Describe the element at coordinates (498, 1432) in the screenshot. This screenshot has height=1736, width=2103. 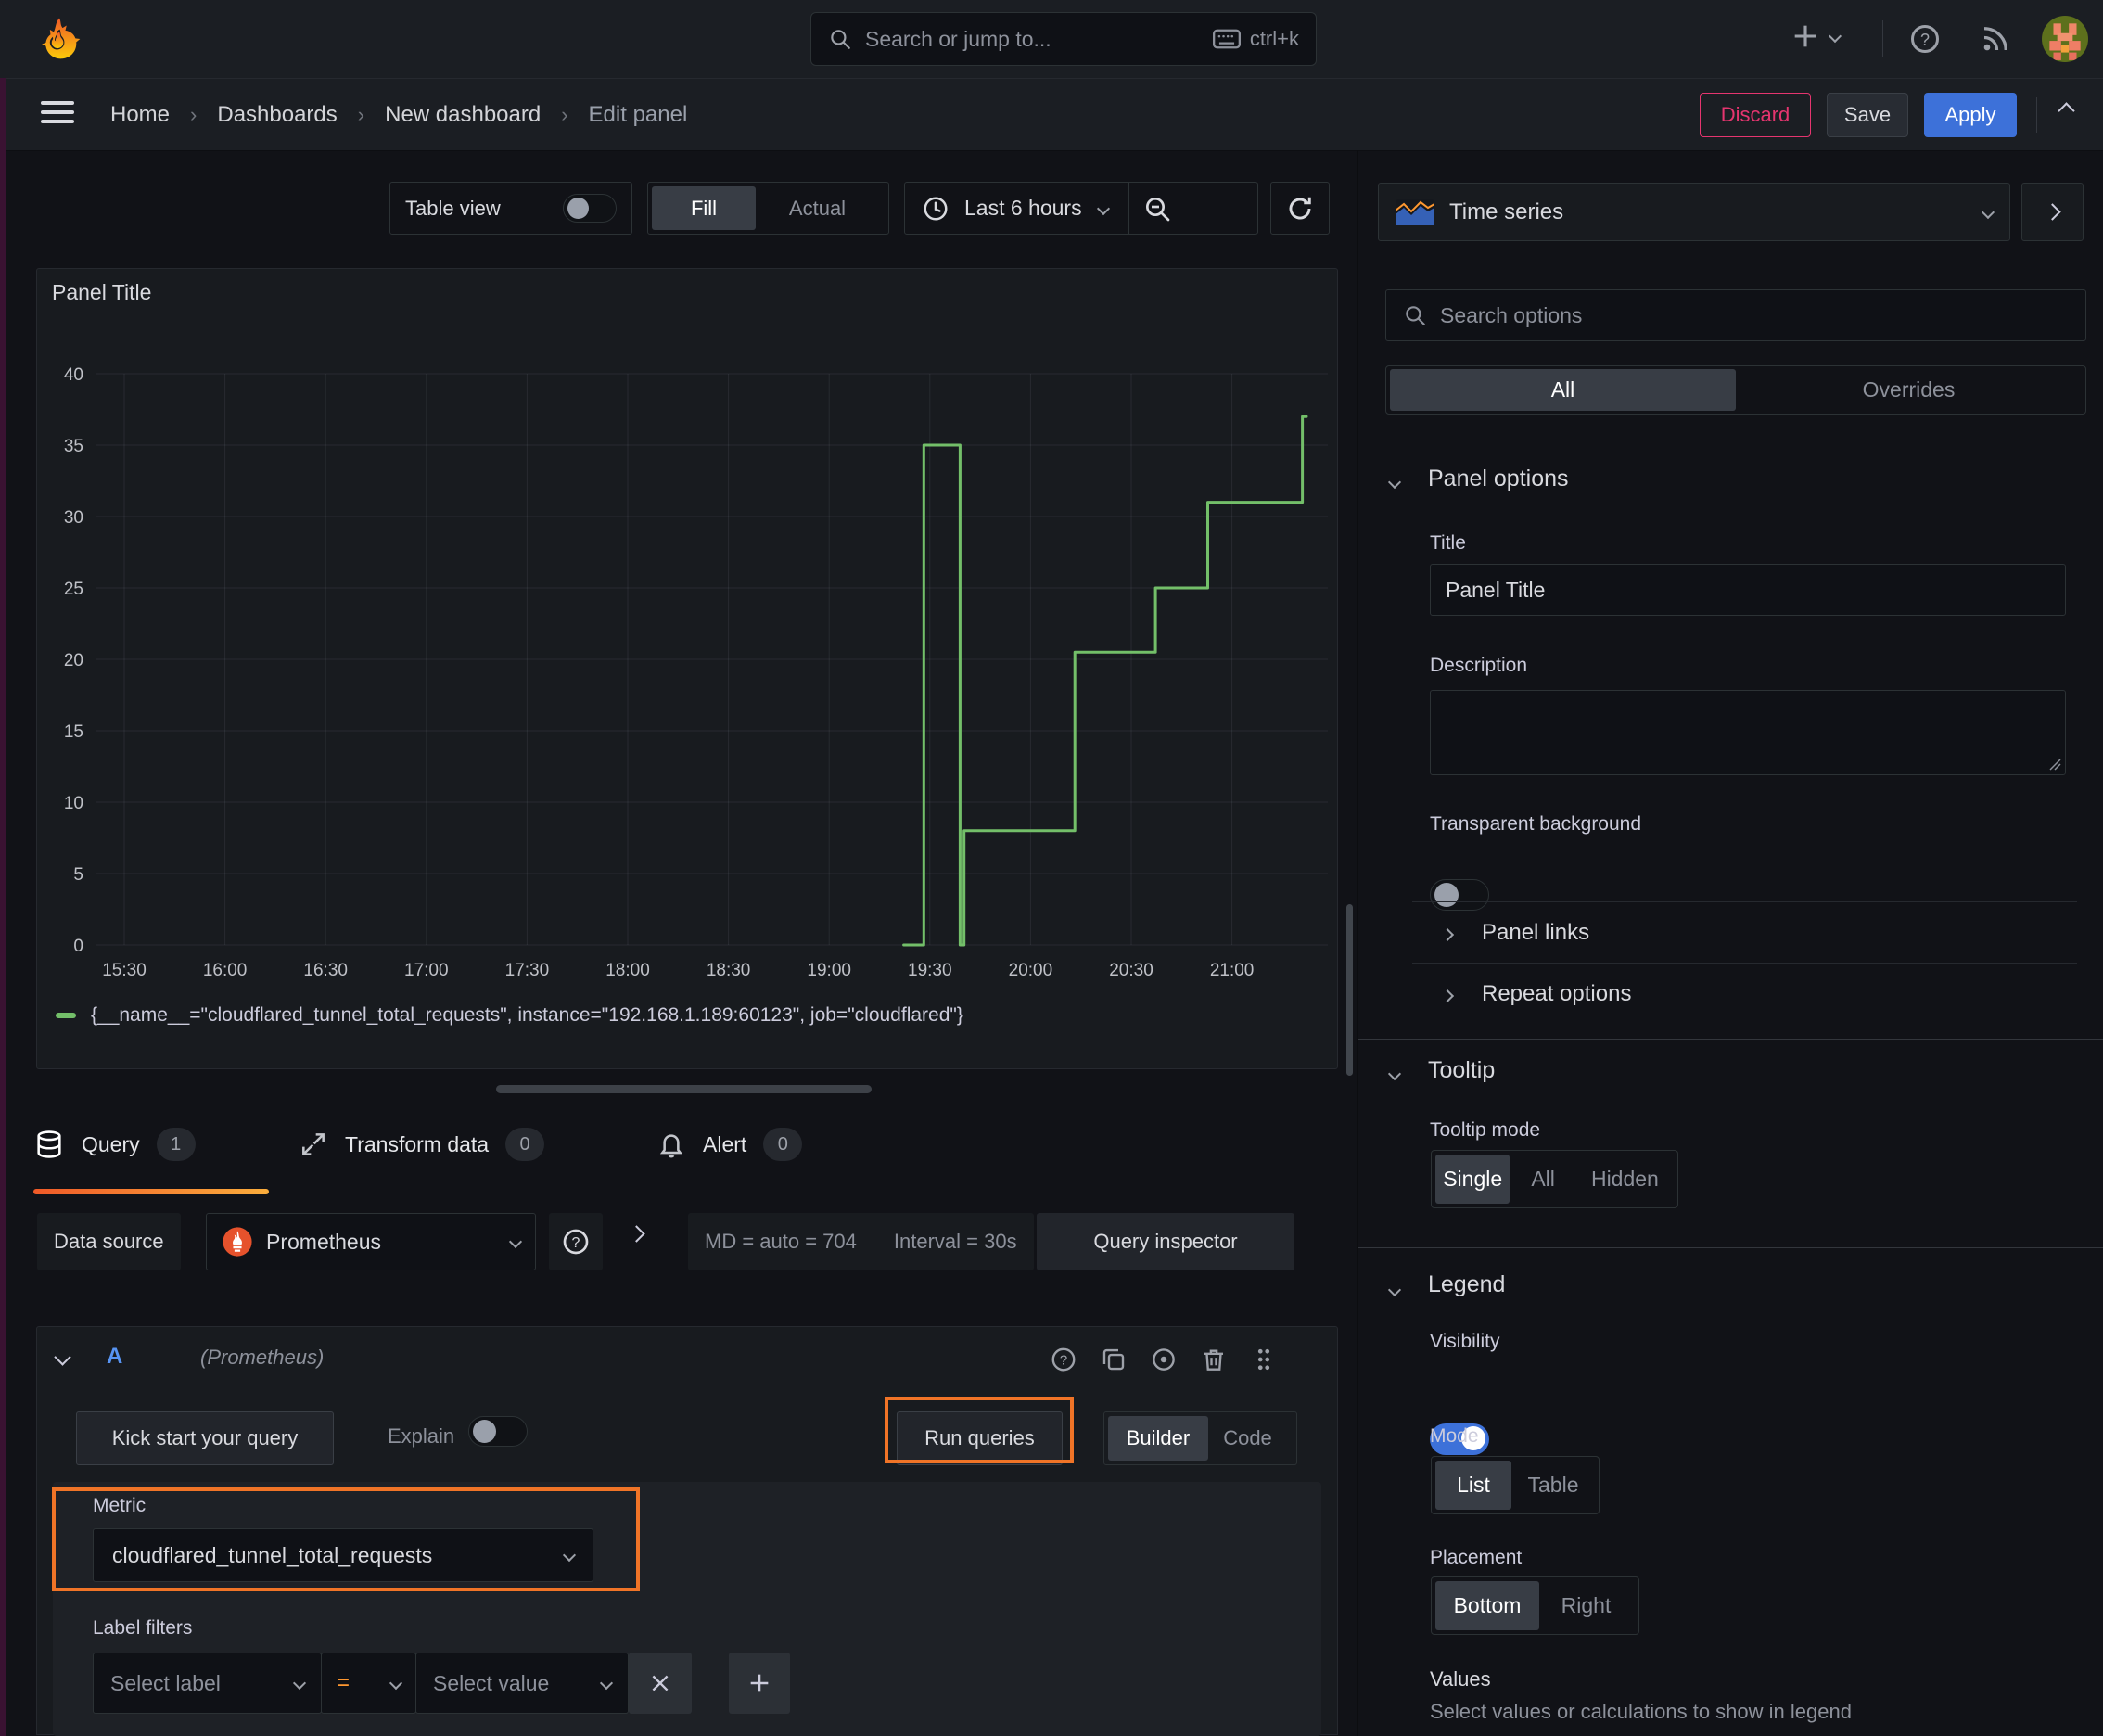
I see `explain-toggle` at that location.